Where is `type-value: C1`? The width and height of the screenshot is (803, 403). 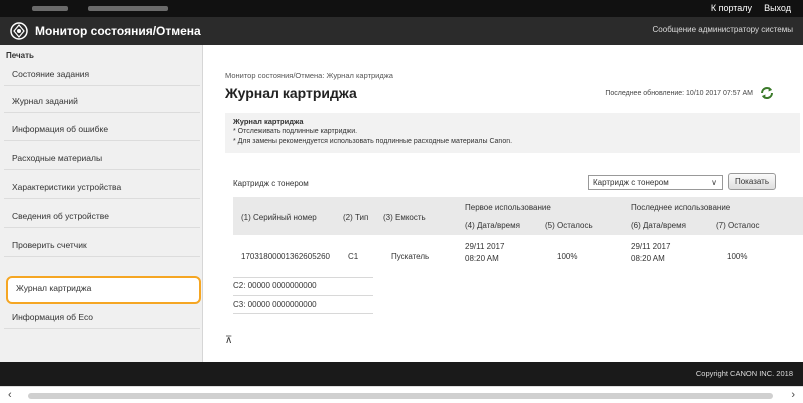
type-value: C1 is located at coordinates (353, 256).